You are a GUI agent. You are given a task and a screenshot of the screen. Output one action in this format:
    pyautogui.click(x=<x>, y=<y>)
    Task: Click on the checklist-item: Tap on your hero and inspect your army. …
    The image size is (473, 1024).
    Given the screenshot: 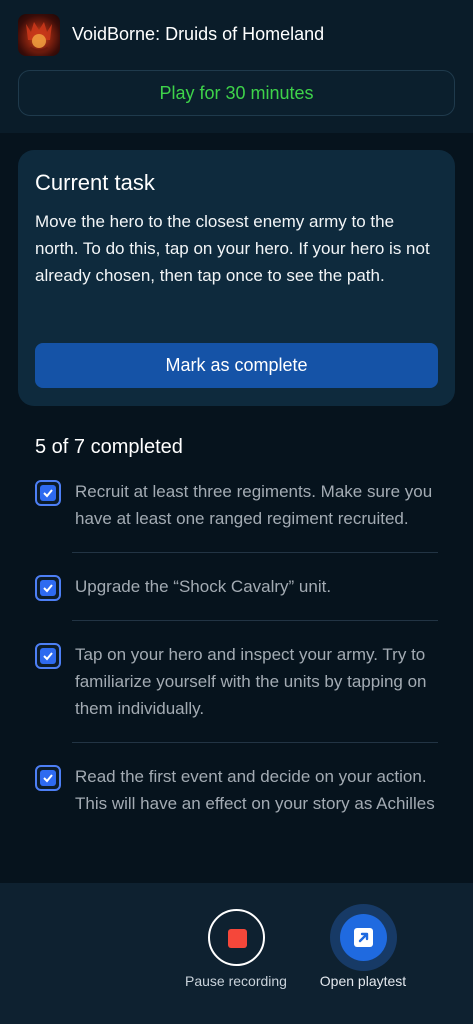 What is the action you would take?
    pyautogui.click(x=236, y=681)
    